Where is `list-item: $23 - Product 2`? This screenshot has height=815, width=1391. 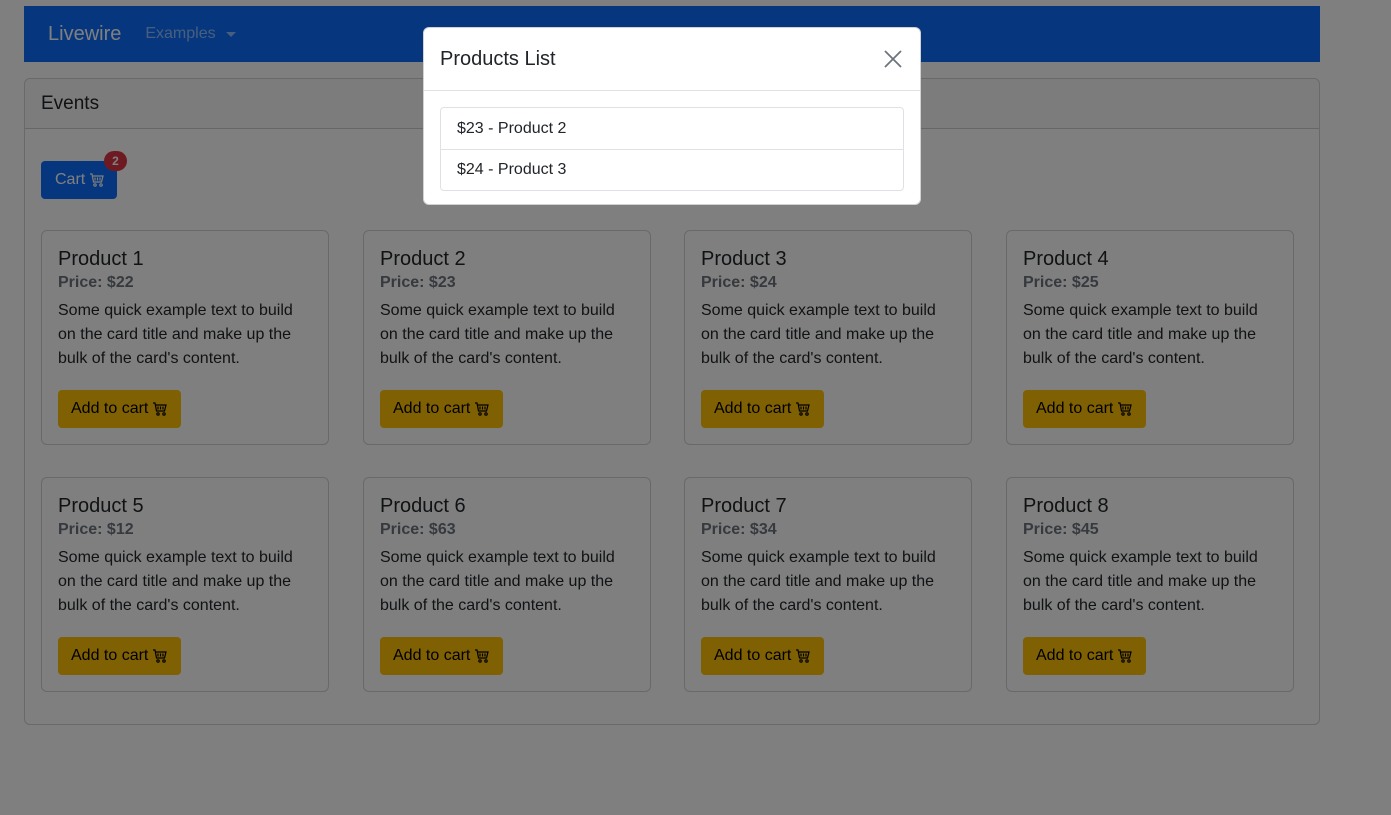
list-item: $23 - Product 2 is located at coordinates (512, 128).